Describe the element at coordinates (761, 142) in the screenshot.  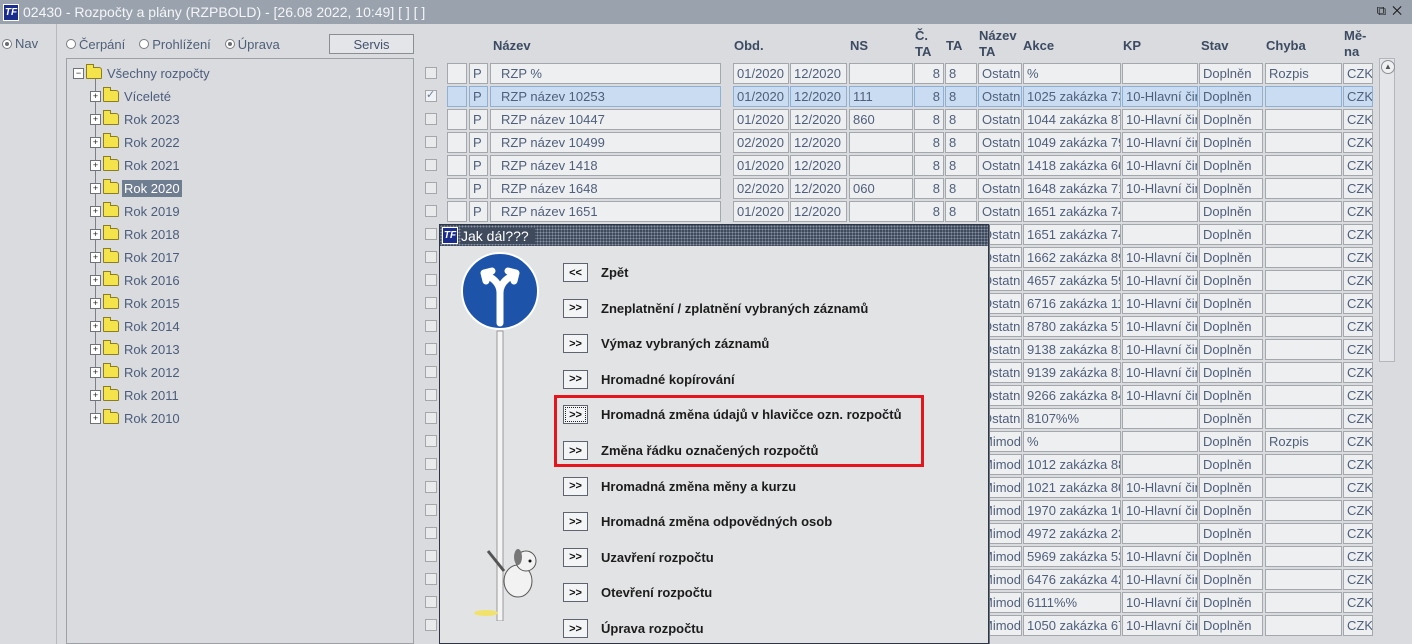
I see `cell-od: 02/2020` at that location.